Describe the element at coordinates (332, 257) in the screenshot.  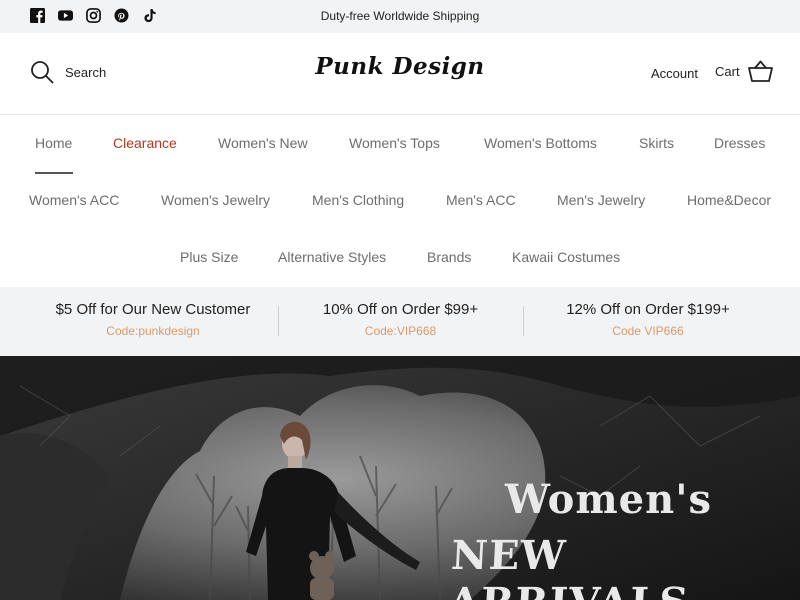
I see `nav-item-alternative-styles: Alternative Styles` at that location.